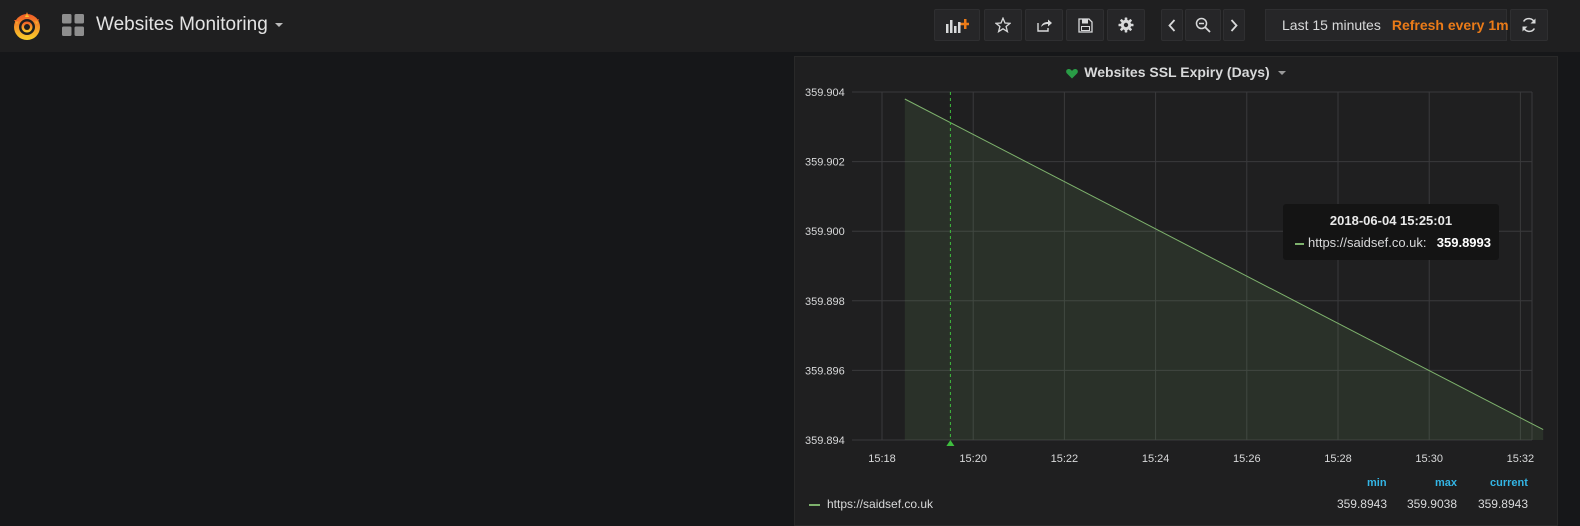  What do you see at coordinates (1377, 483) in the screenshot?
I see `legend-header-min: min` at bounding box center [1377, 483].